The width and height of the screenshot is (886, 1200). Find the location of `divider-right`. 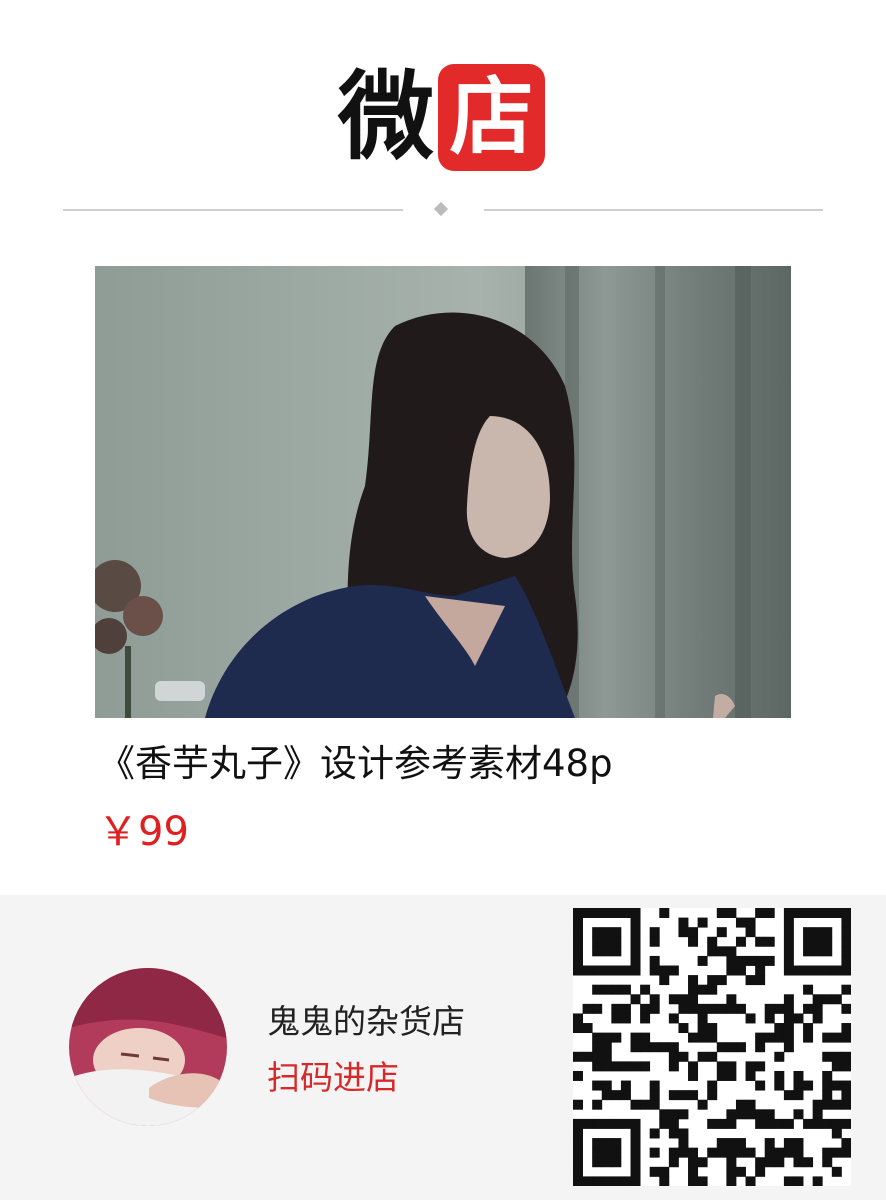

divider-right is located at coordinates (653, 210).